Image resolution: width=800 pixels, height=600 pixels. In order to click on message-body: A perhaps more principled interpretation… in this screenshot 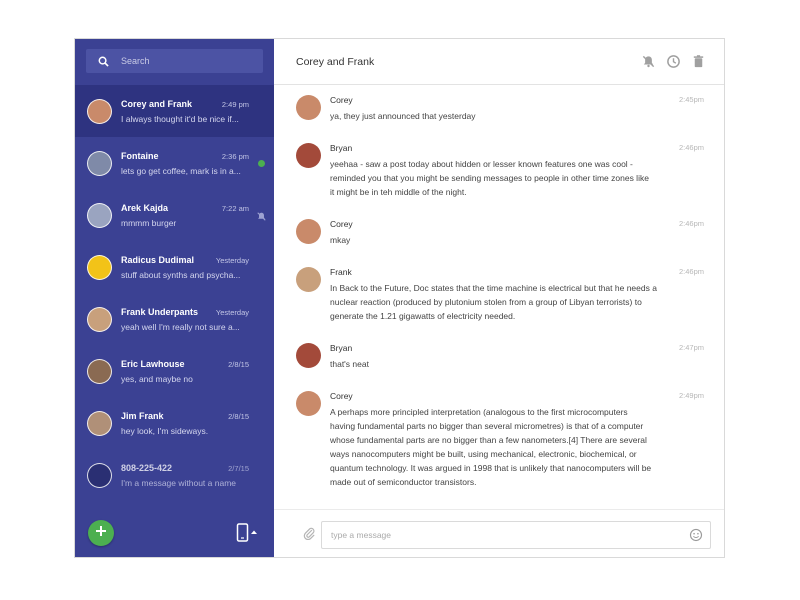, I will do `click(502, 447)`.